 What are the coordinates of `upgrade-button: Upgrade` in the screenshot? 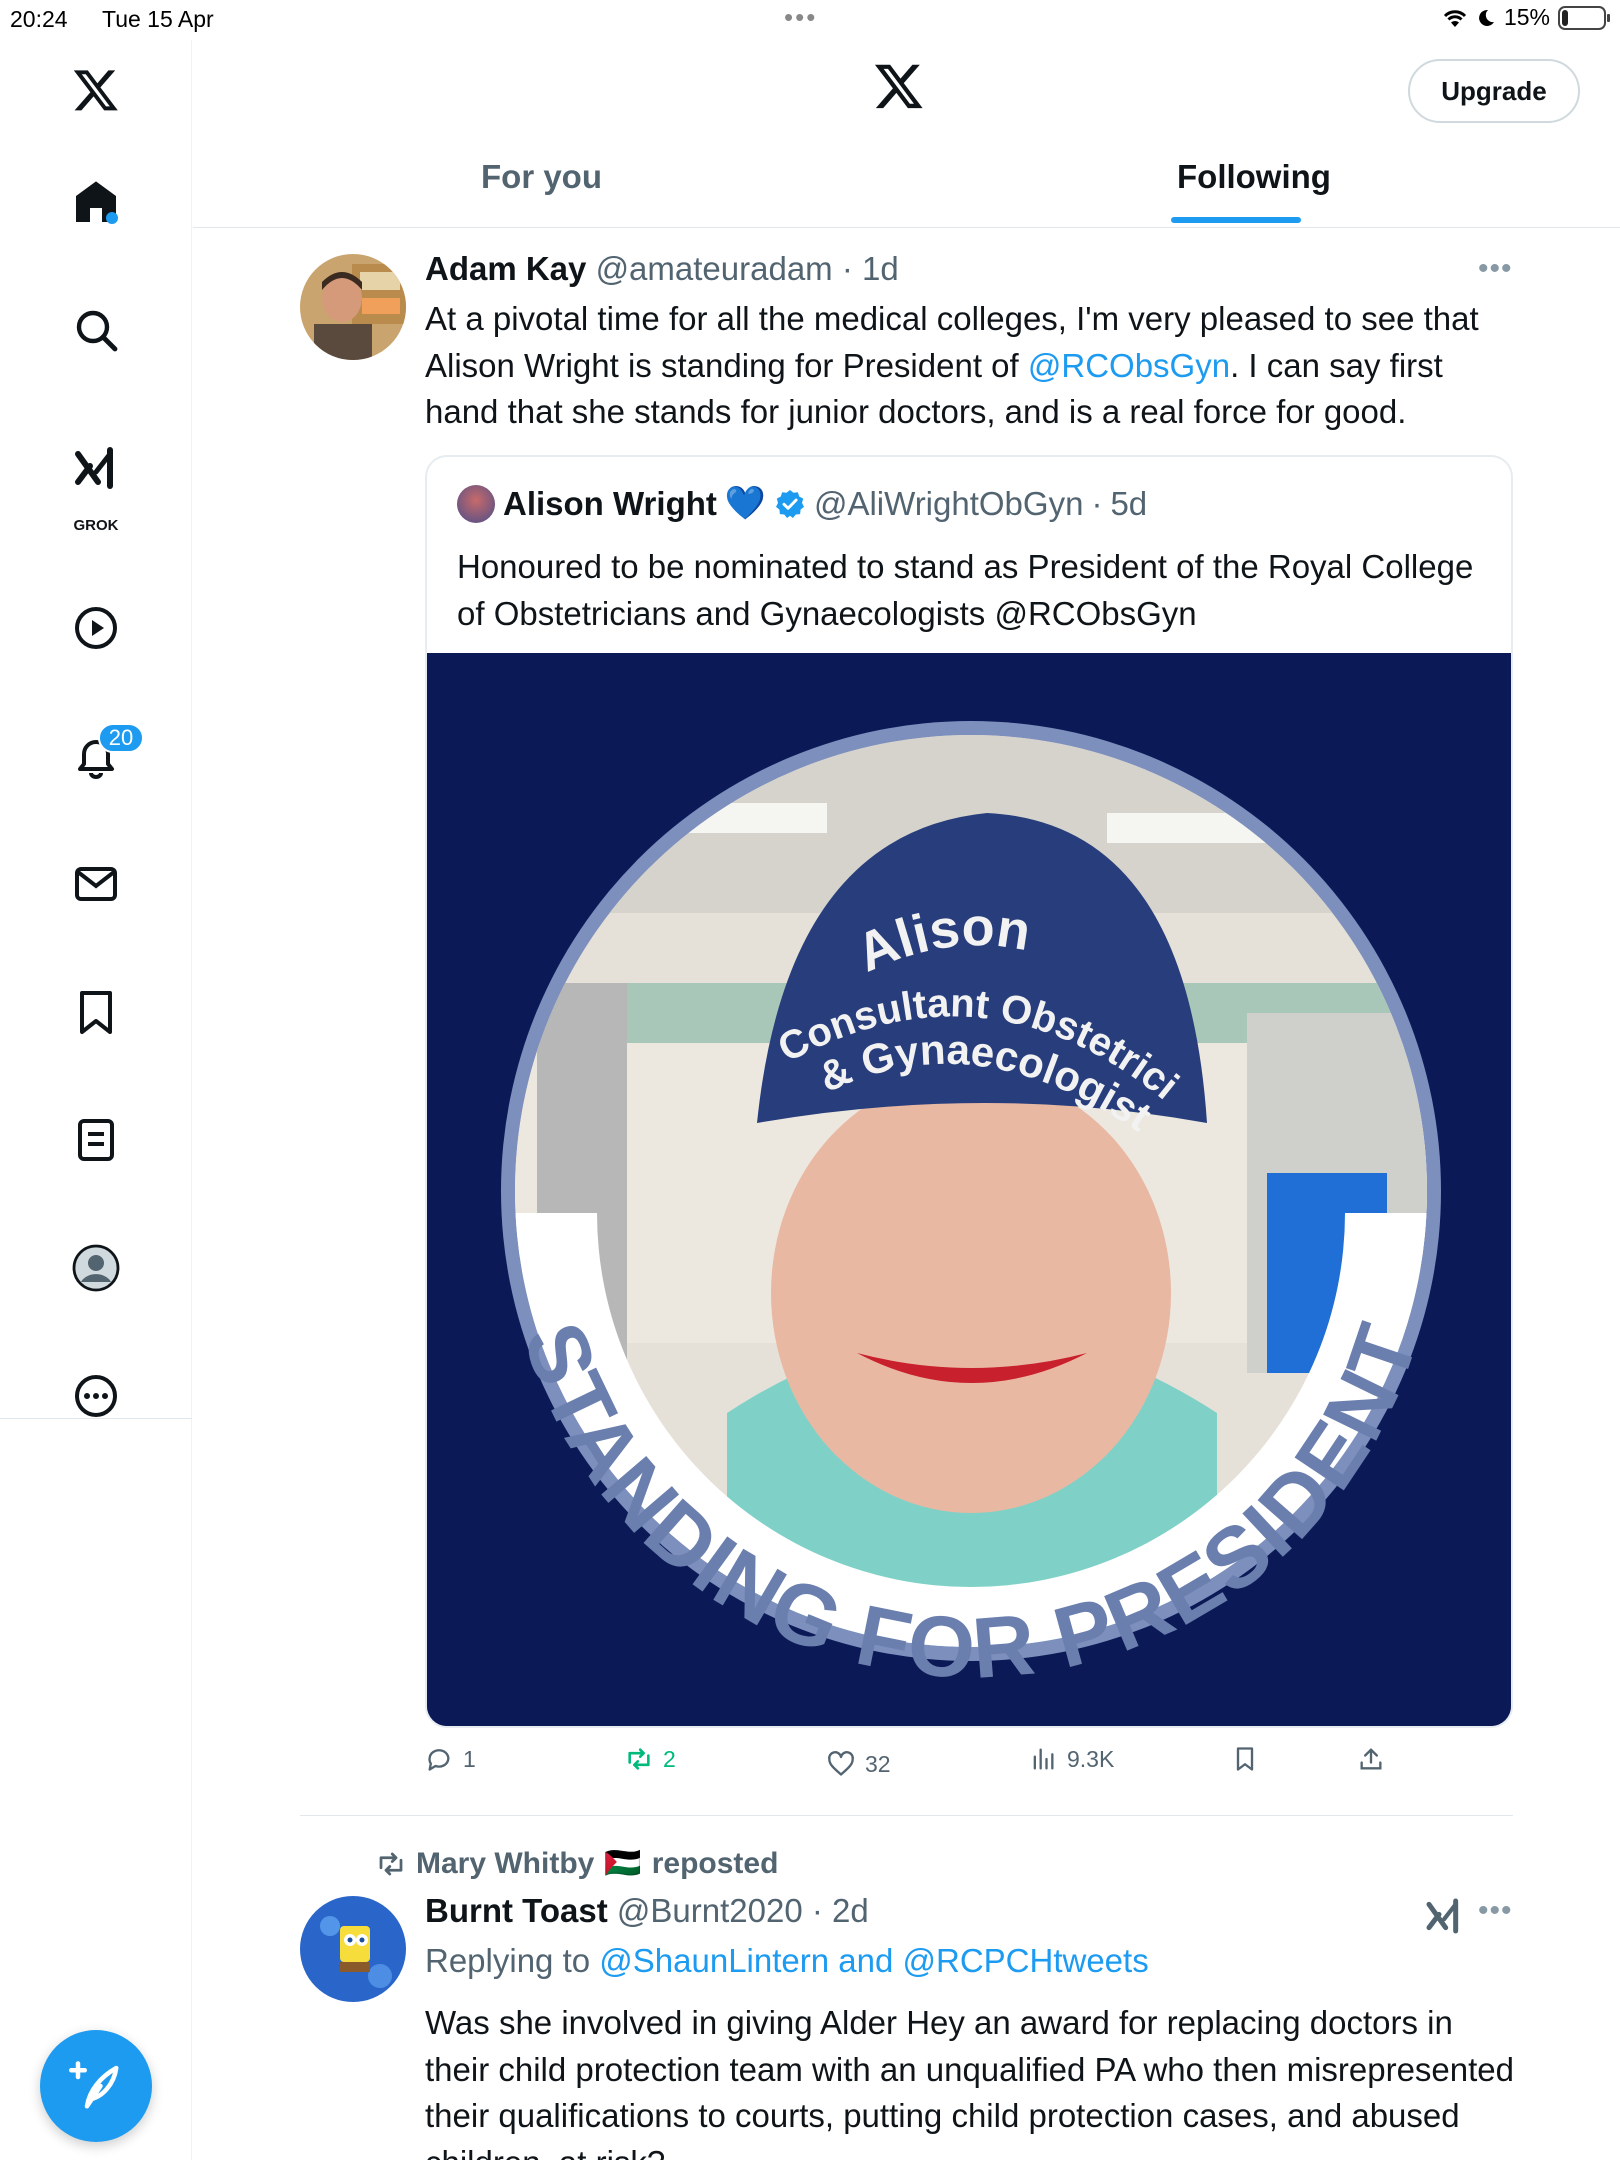 It's located at (1494, 91).